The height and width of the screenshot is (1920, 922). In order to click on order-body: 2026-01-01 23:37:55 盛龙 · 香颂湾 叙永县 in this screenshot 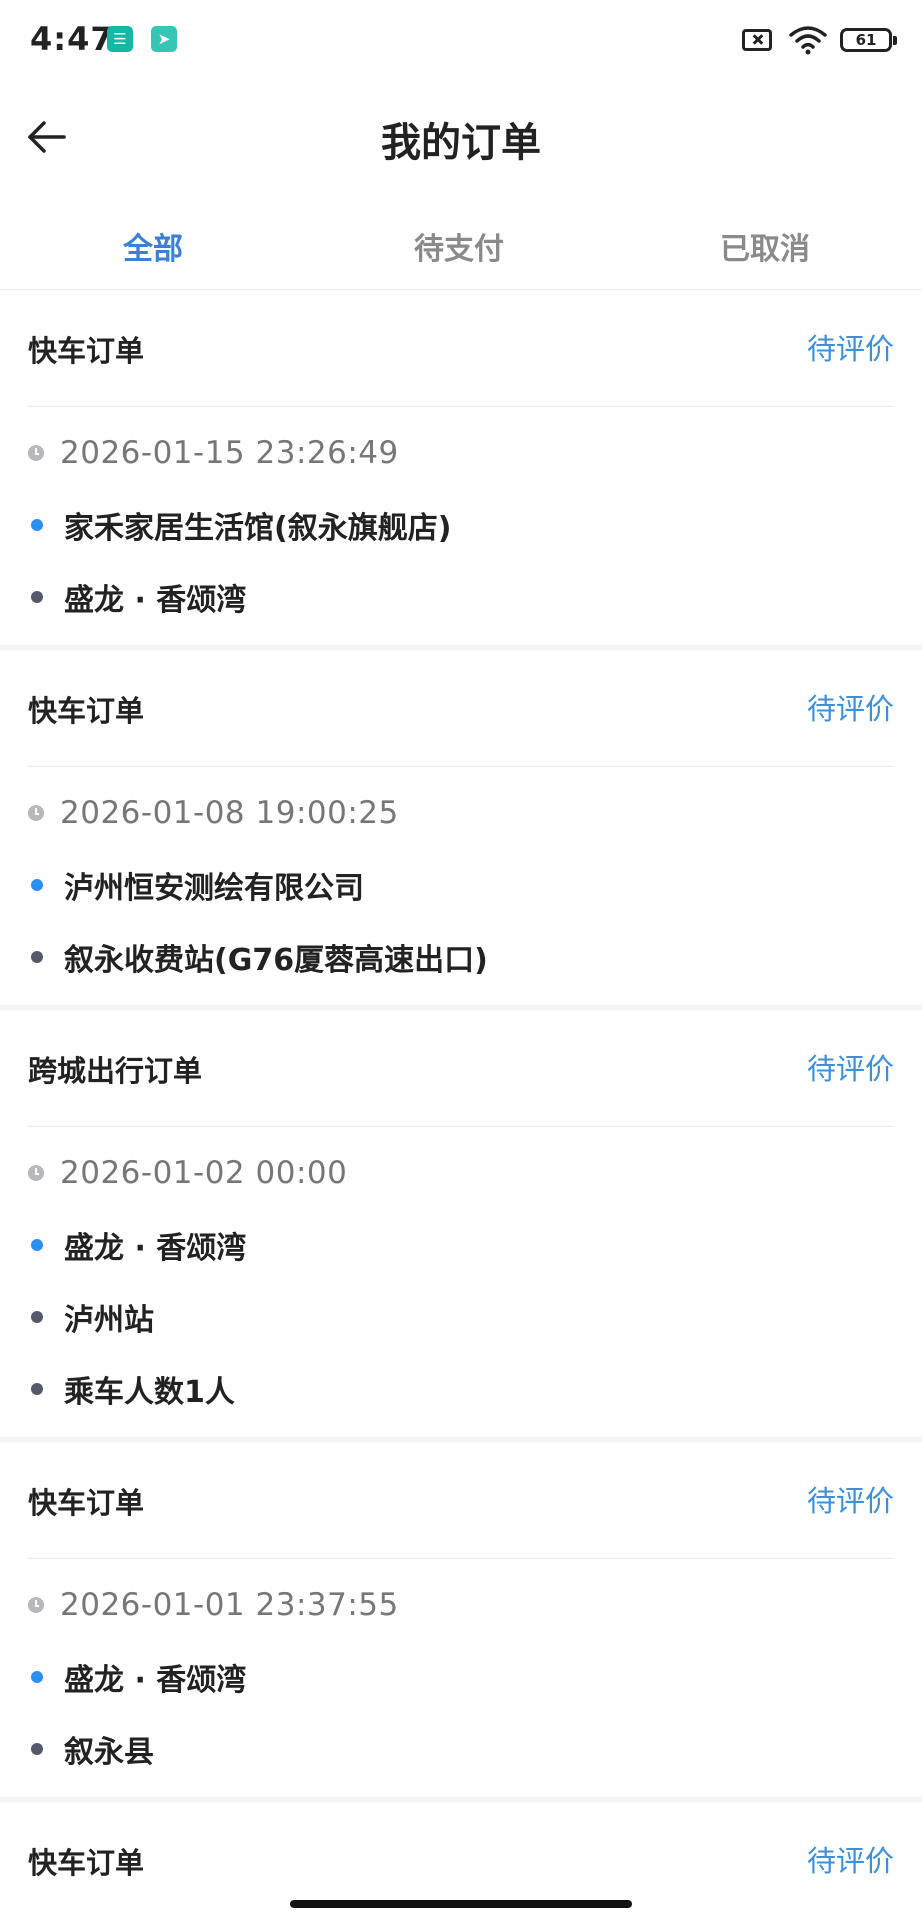, I will do `click(461, 1683)`.